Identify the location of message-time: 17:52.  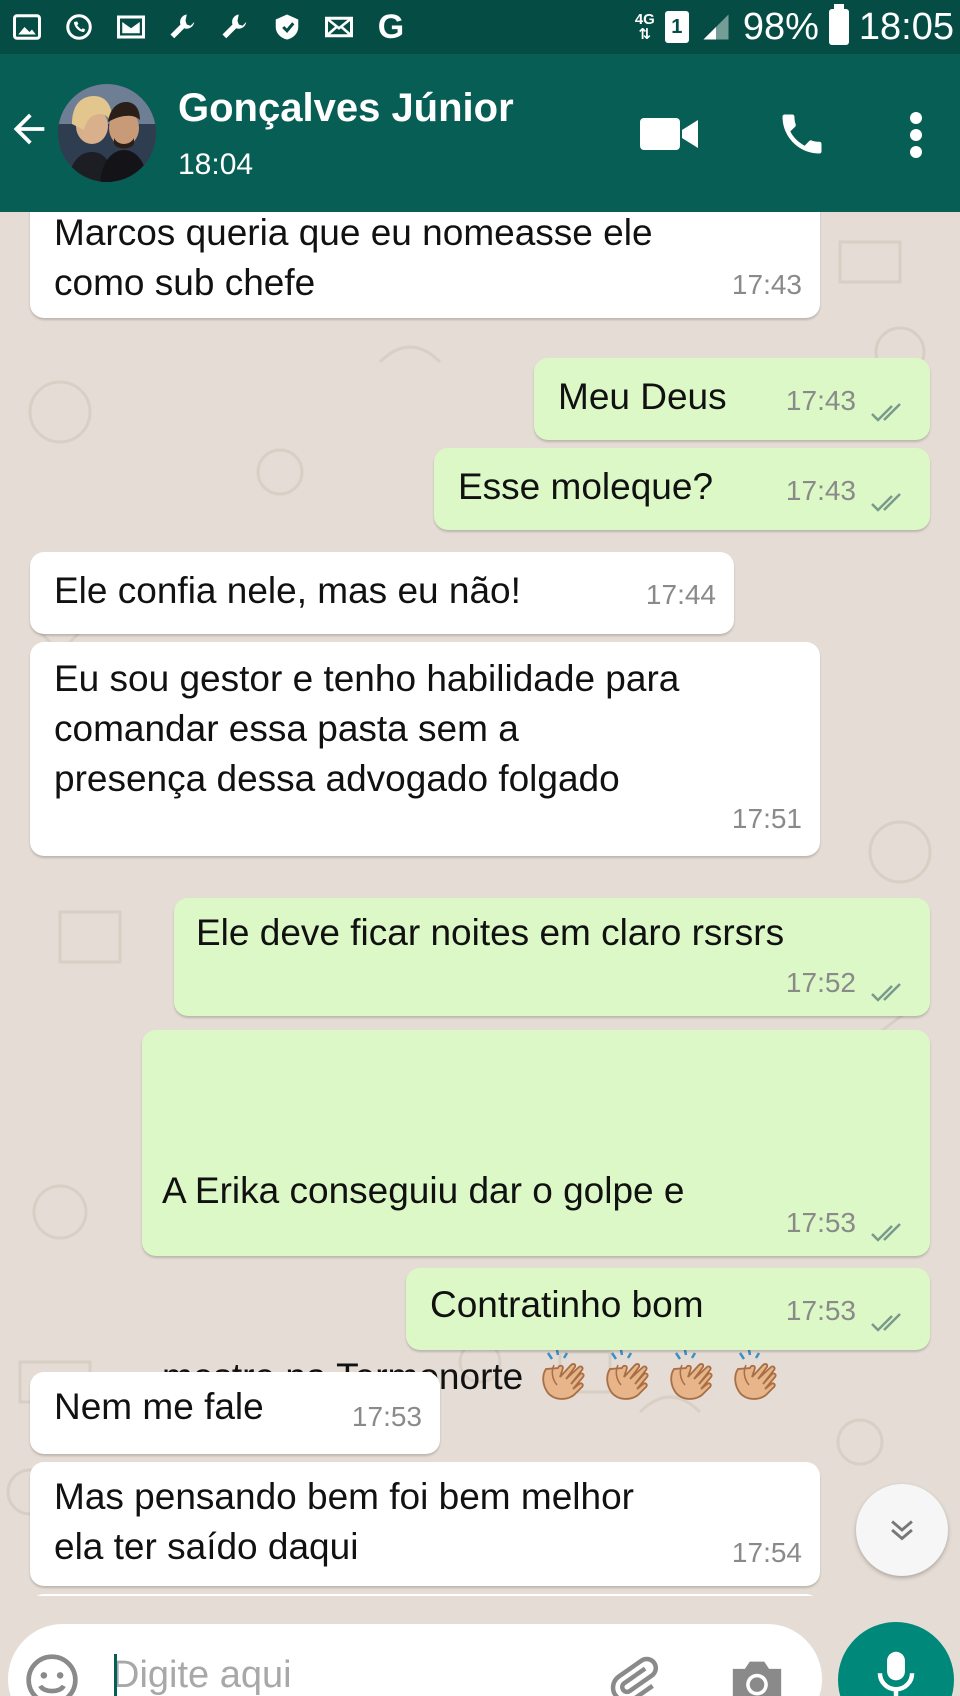
(820, 982).